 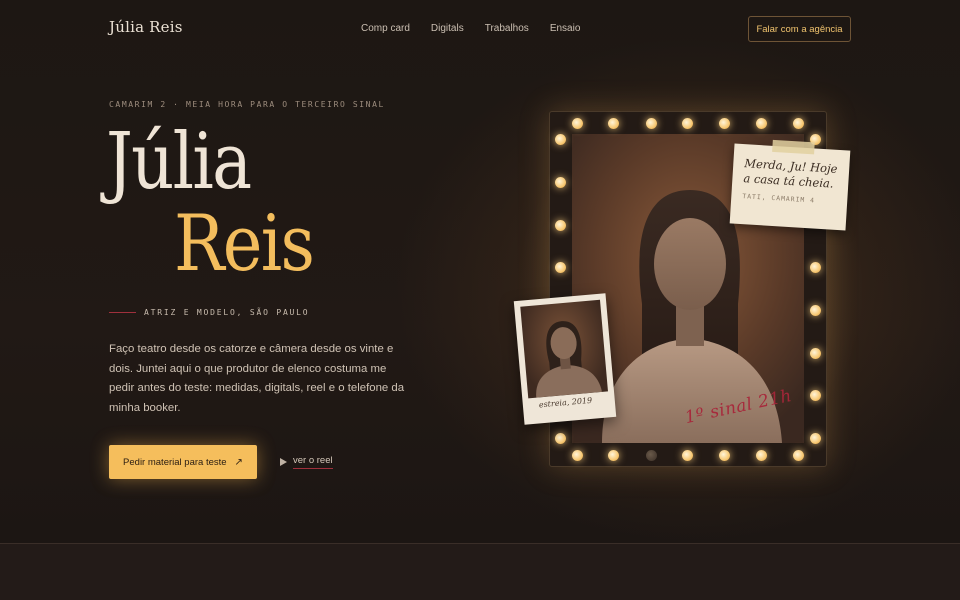 I want to click on polaroid-silhouette, so click(x=569, y=359).